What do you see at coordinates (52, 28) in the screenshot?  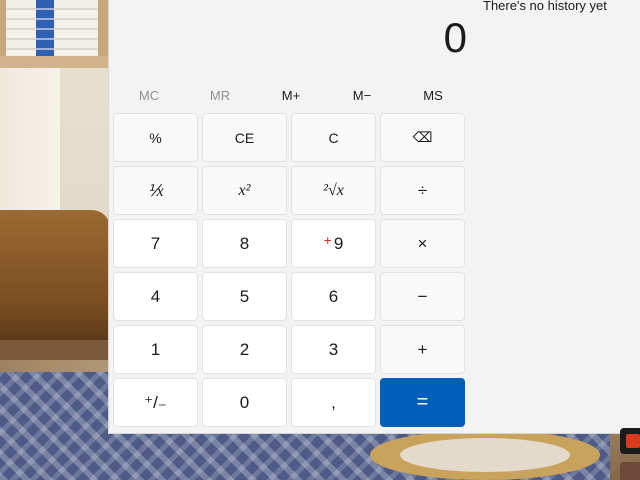 I see `wallpaper-towels` at bounding box center [52, 28].